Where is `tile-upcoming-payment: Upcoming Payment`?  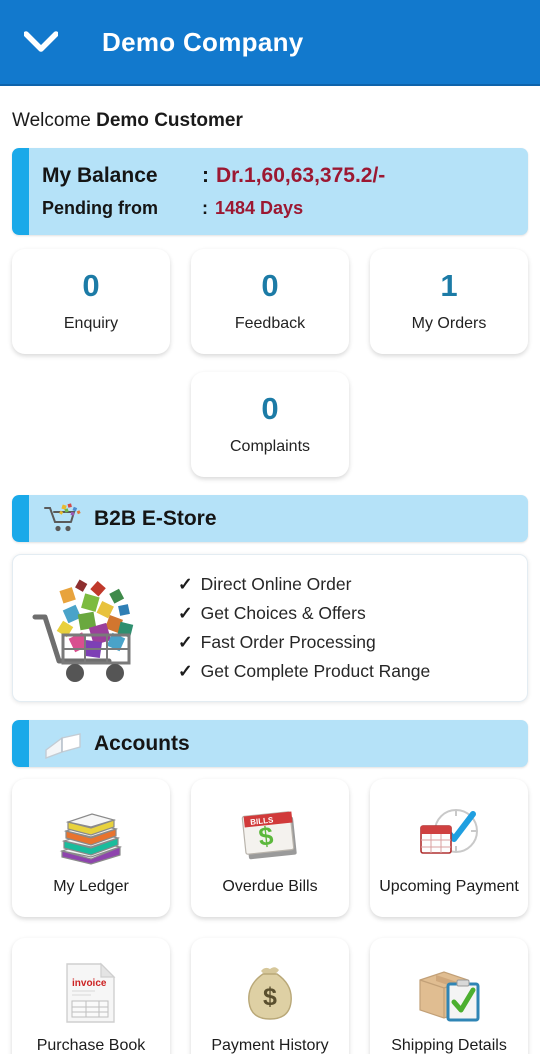
tile-upcoming-payment: Upcoming Payment is located at coordinates (449, 848).